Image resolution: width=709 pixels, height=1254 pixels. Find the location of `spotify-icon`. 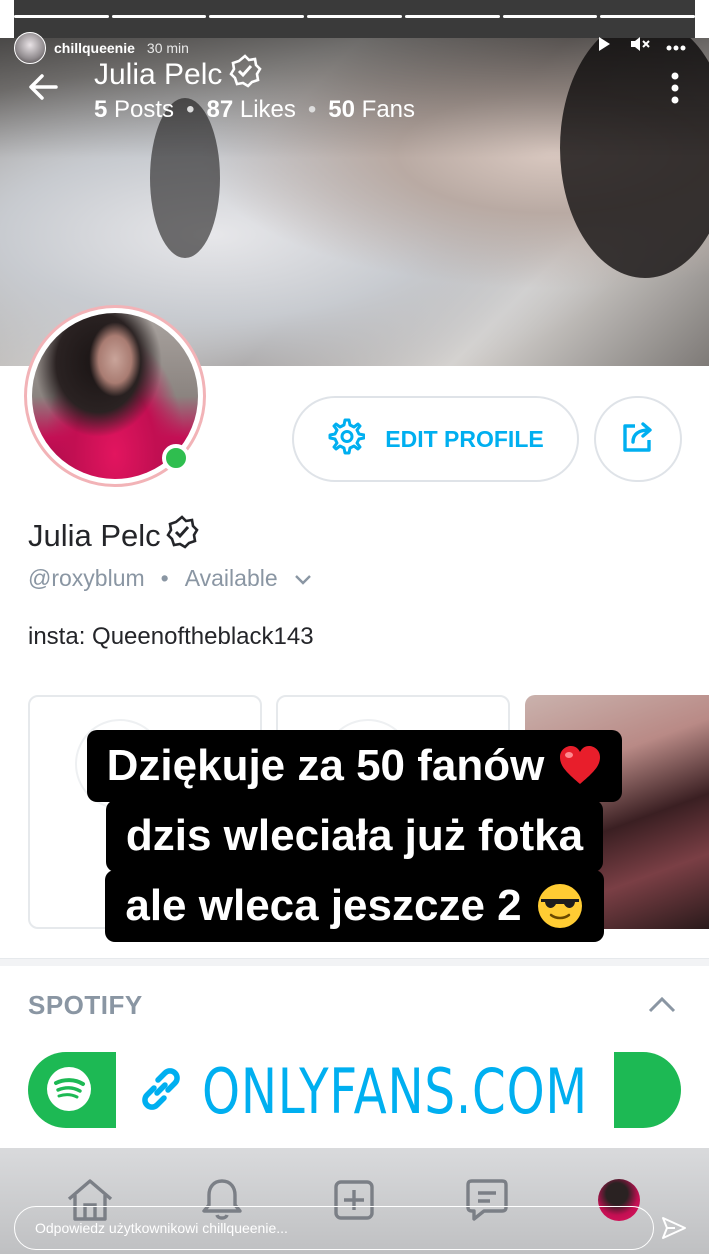

spotify-icon is located at coordinates (69, 1091).